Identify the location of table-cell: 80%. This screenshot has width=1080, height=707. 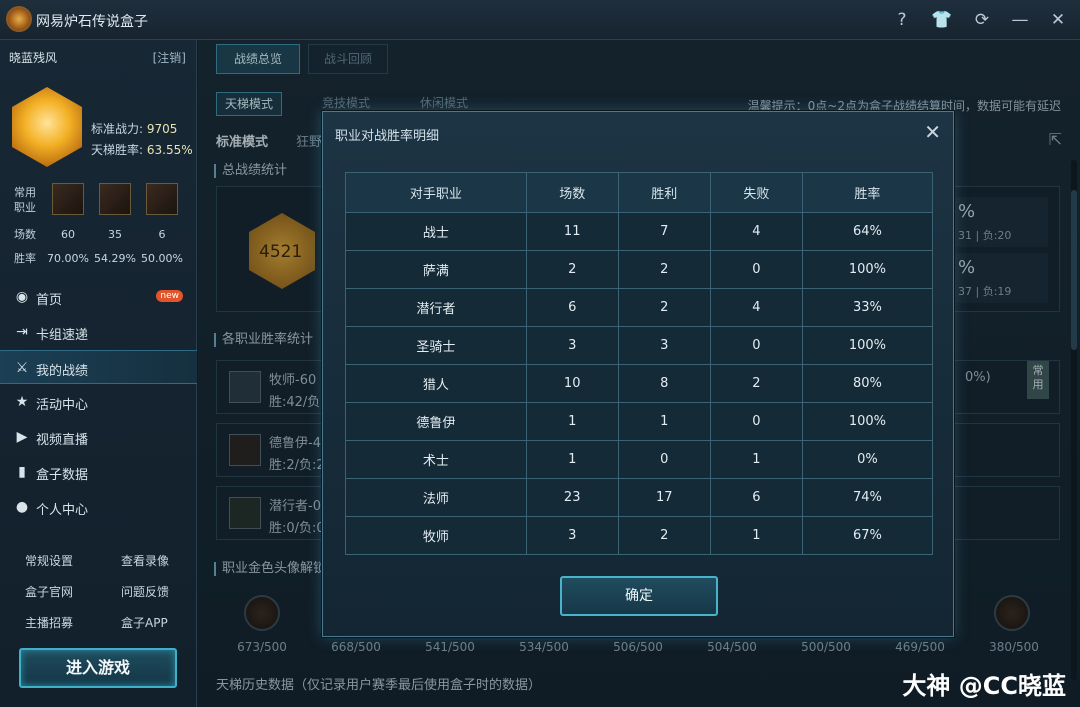
(867, 383).